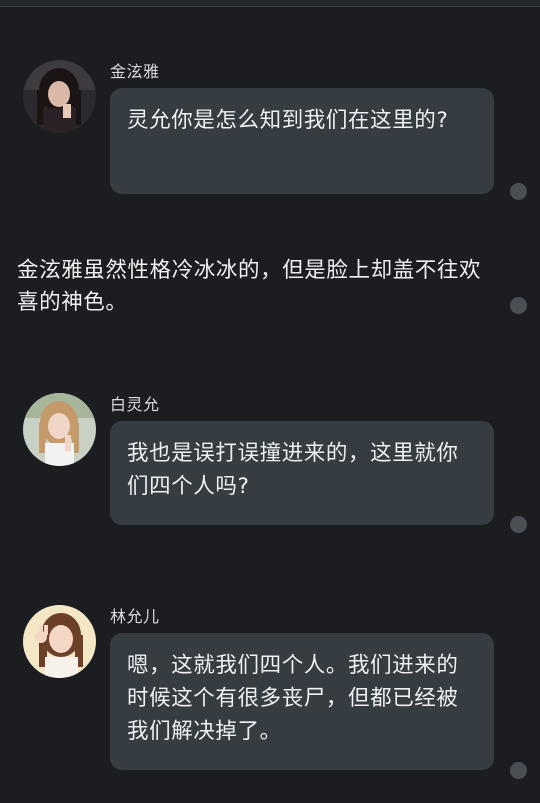 The image size is (540, 803). I want to click on sender-name: 白灵允, so click(135, 404).